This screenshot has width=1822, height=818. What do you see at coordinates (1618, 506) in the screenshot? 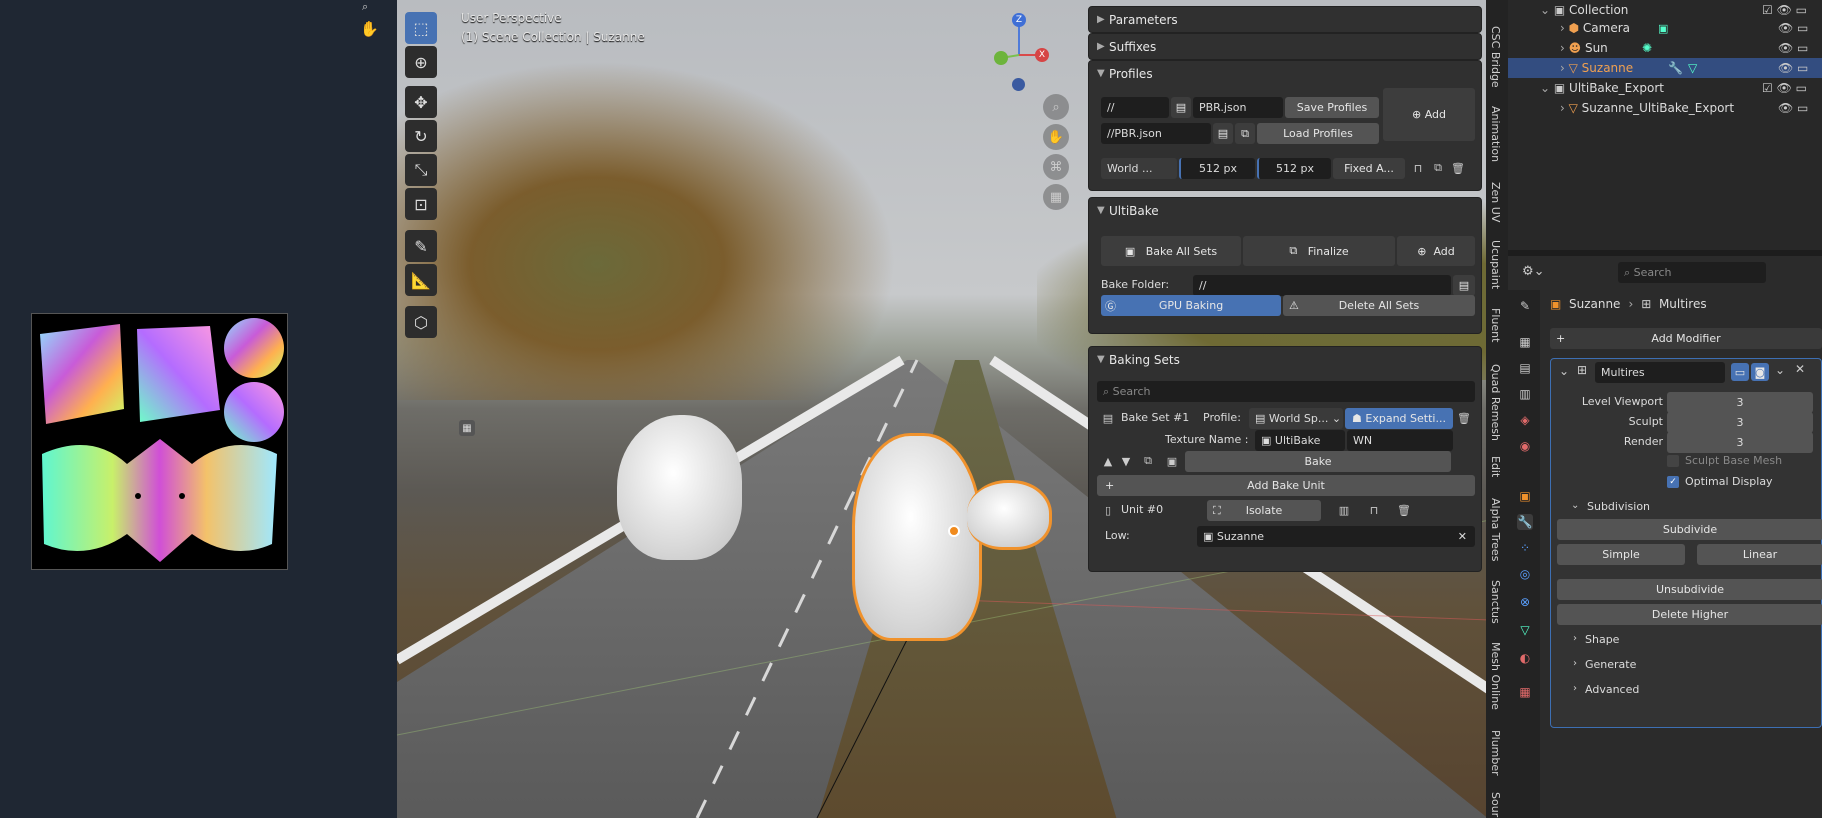
I see `subdivision-header: Subdivision` at bounding box center [1618, 506].